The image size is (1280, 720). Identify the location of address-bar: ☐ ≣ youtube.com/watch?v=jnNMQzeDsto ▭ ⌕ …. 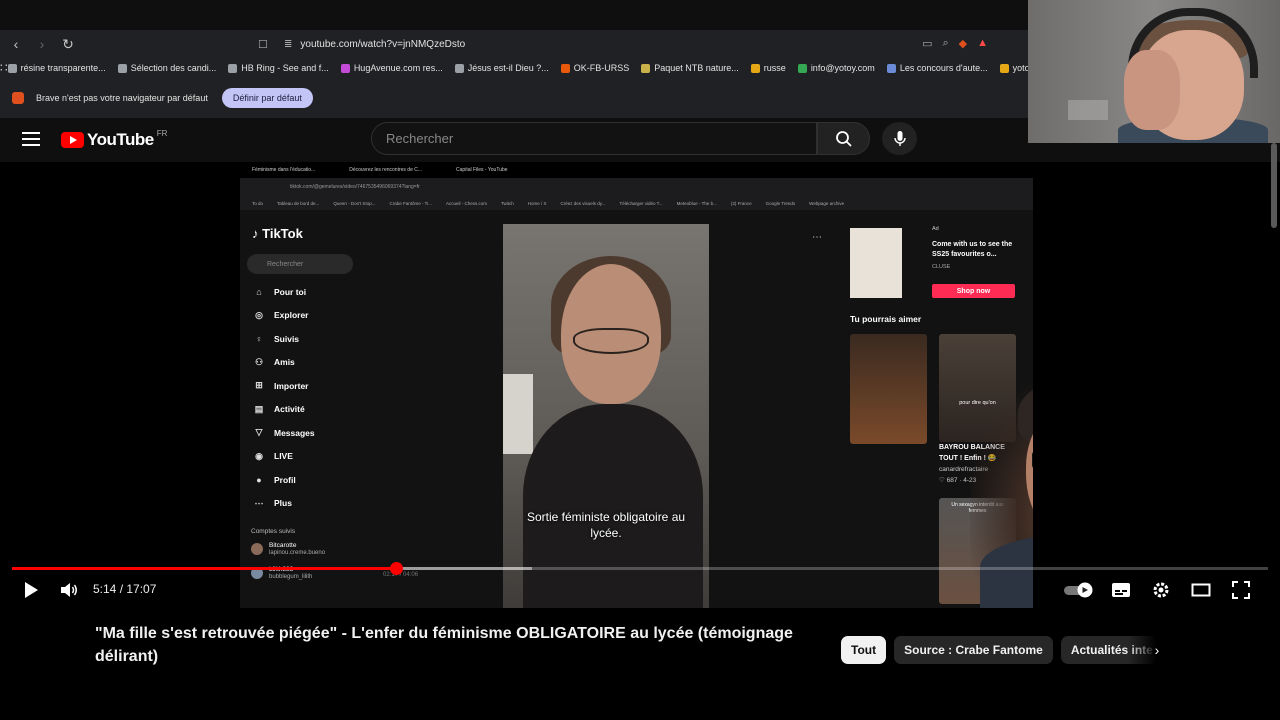
(628, 44).